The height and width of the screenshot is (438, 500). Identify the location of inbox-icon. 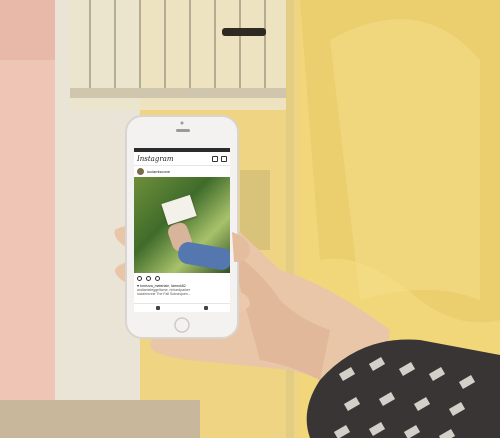
(224, 158).